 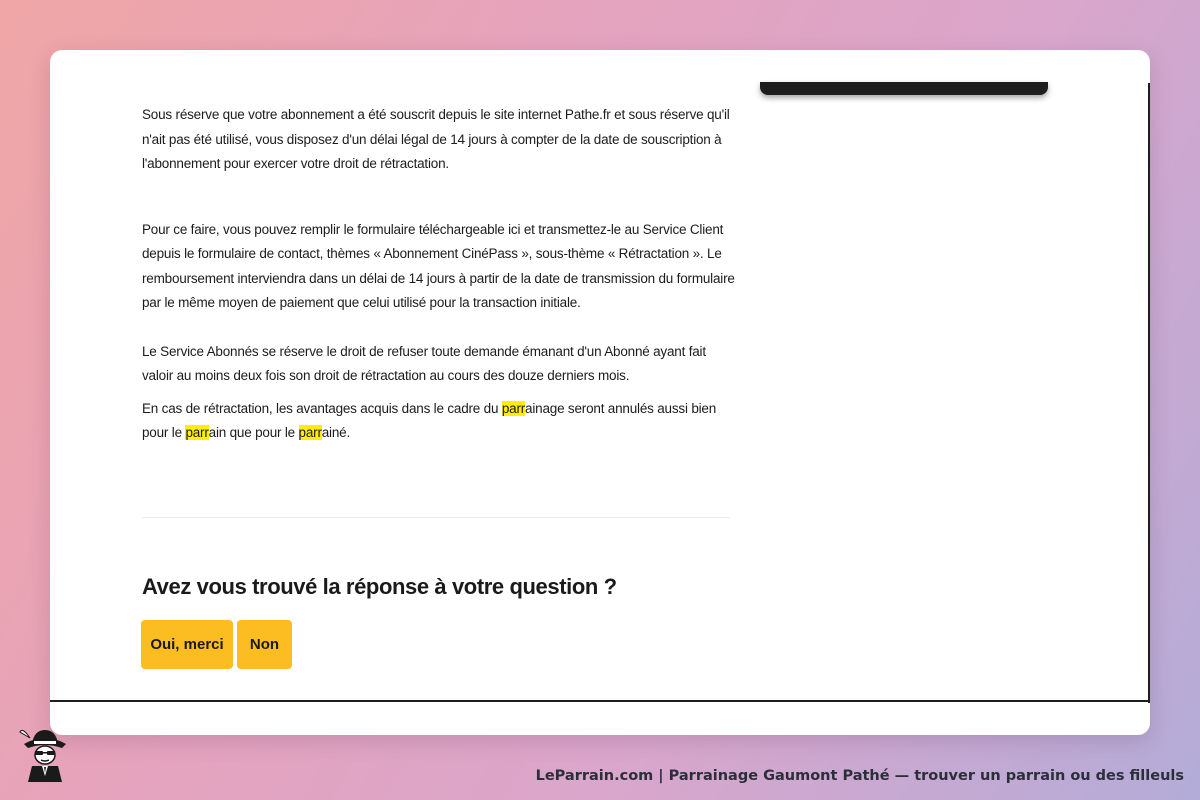 What do you see at coordinates (436, 517) in the screenshot?
I see `section-divider` at bounding box center [436, 517].